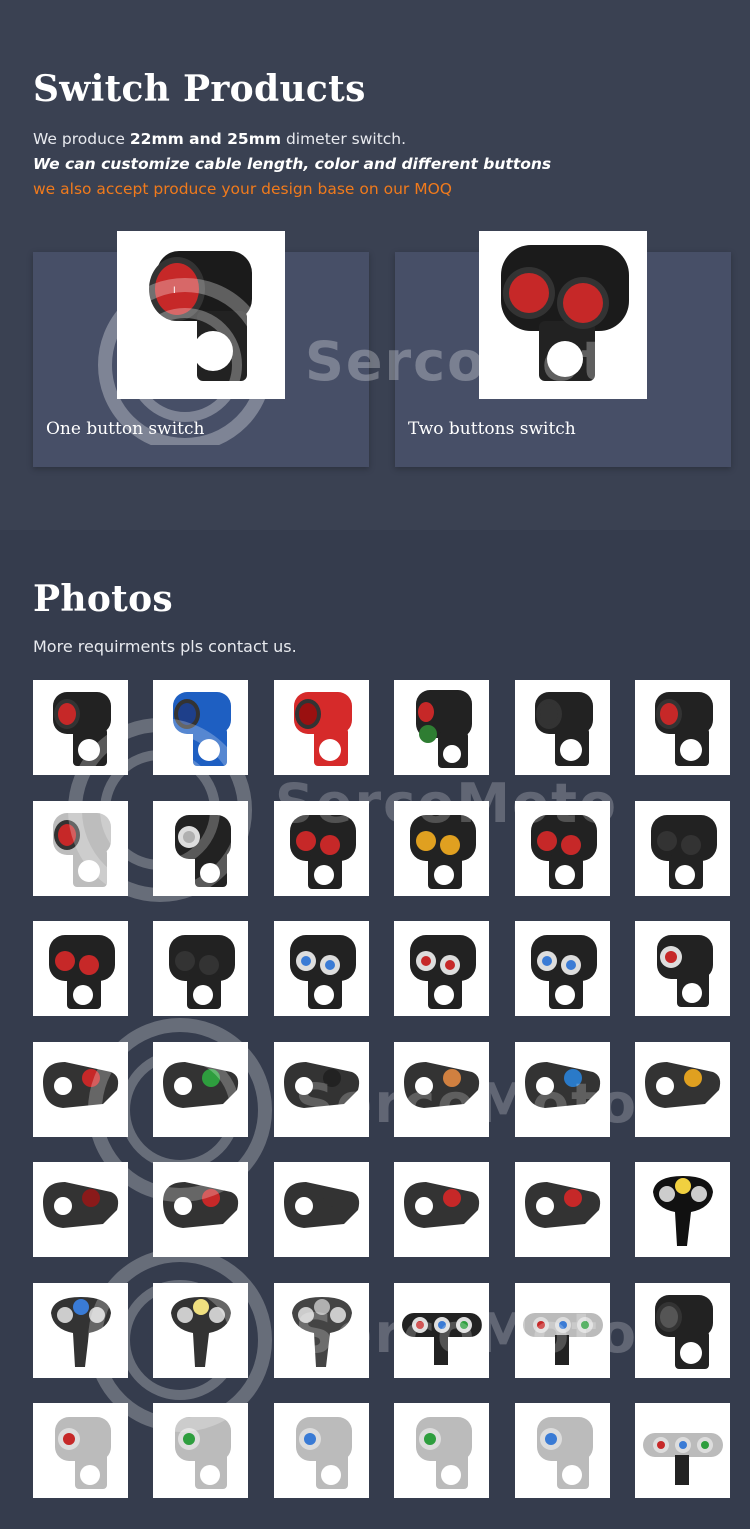 This screenshot has height=1529, width=750. Describe the element at coordinates (563, 315) in the screenshot. I see `product-image` at that location.